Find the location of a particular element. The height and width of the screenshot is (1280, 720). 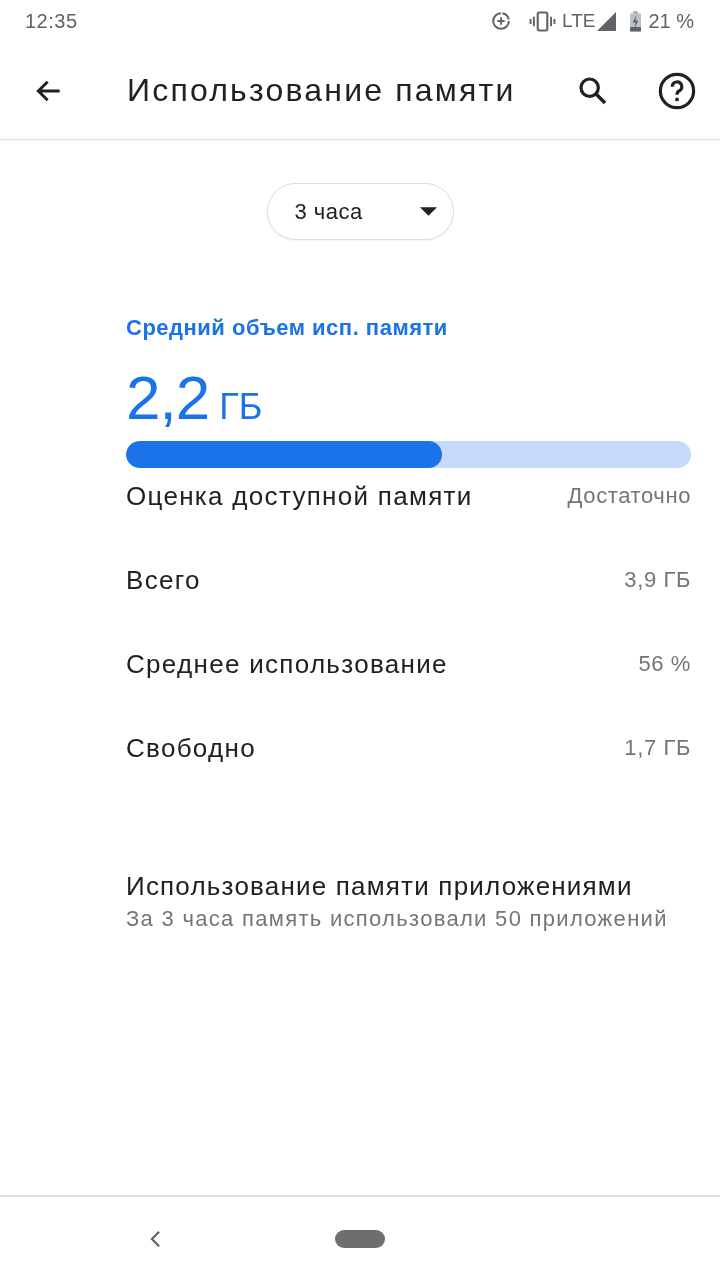

stat-value: 1,7 ГБ is located at coordinates (657, 748).